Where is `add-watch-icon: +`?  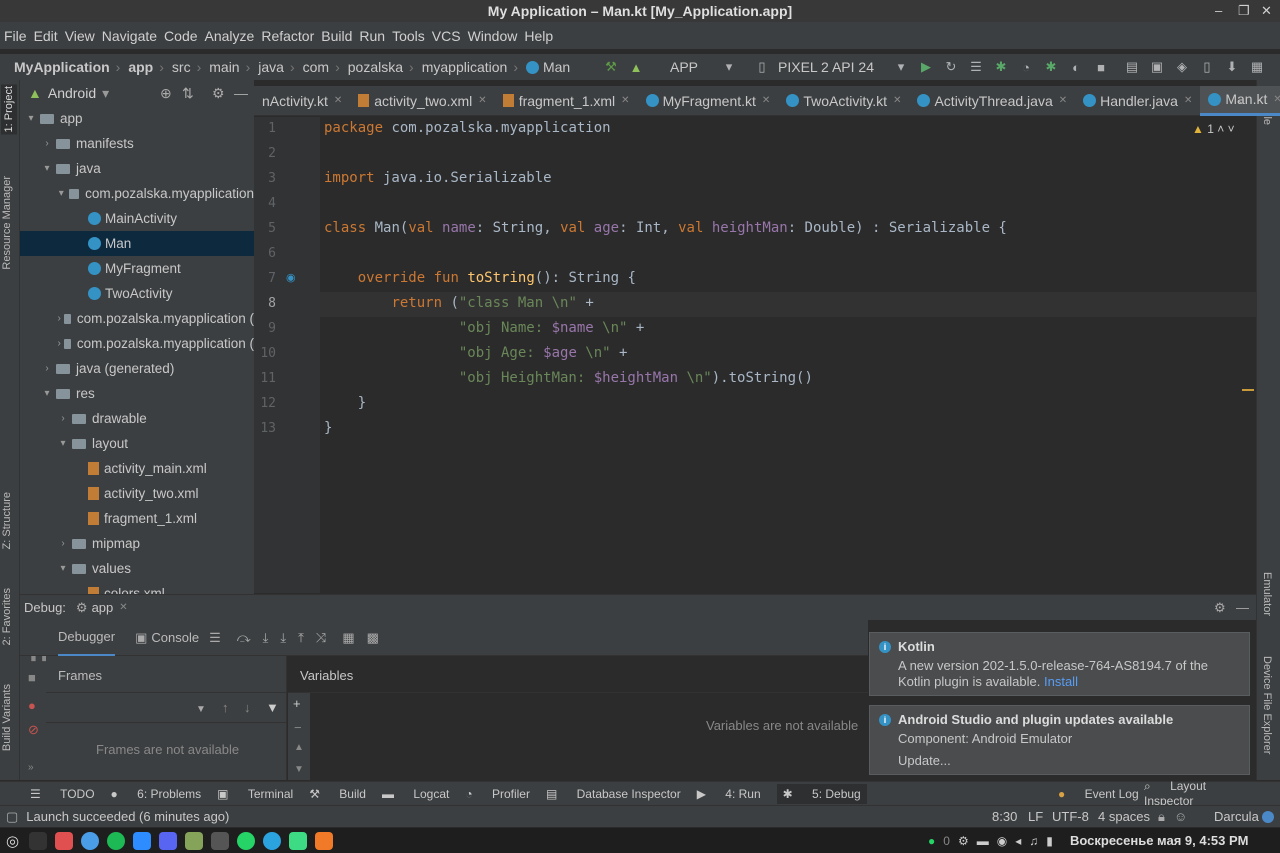 add-watch-icon: + is located at coordinates (297, 703).